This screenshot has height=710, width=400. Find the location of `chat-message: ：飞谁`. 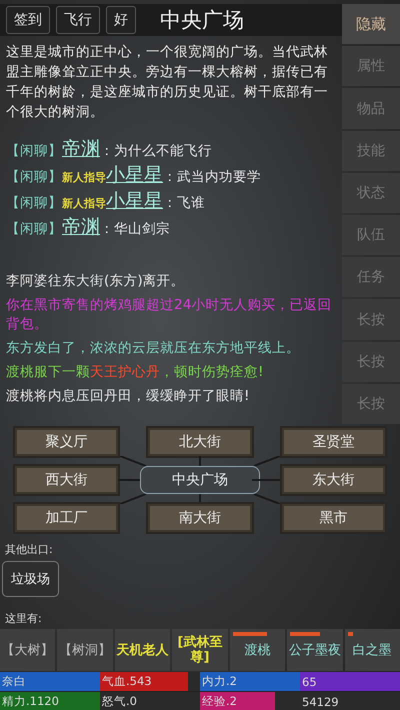

chat-message: ：飞谁 is located at coordinates (184, 203).